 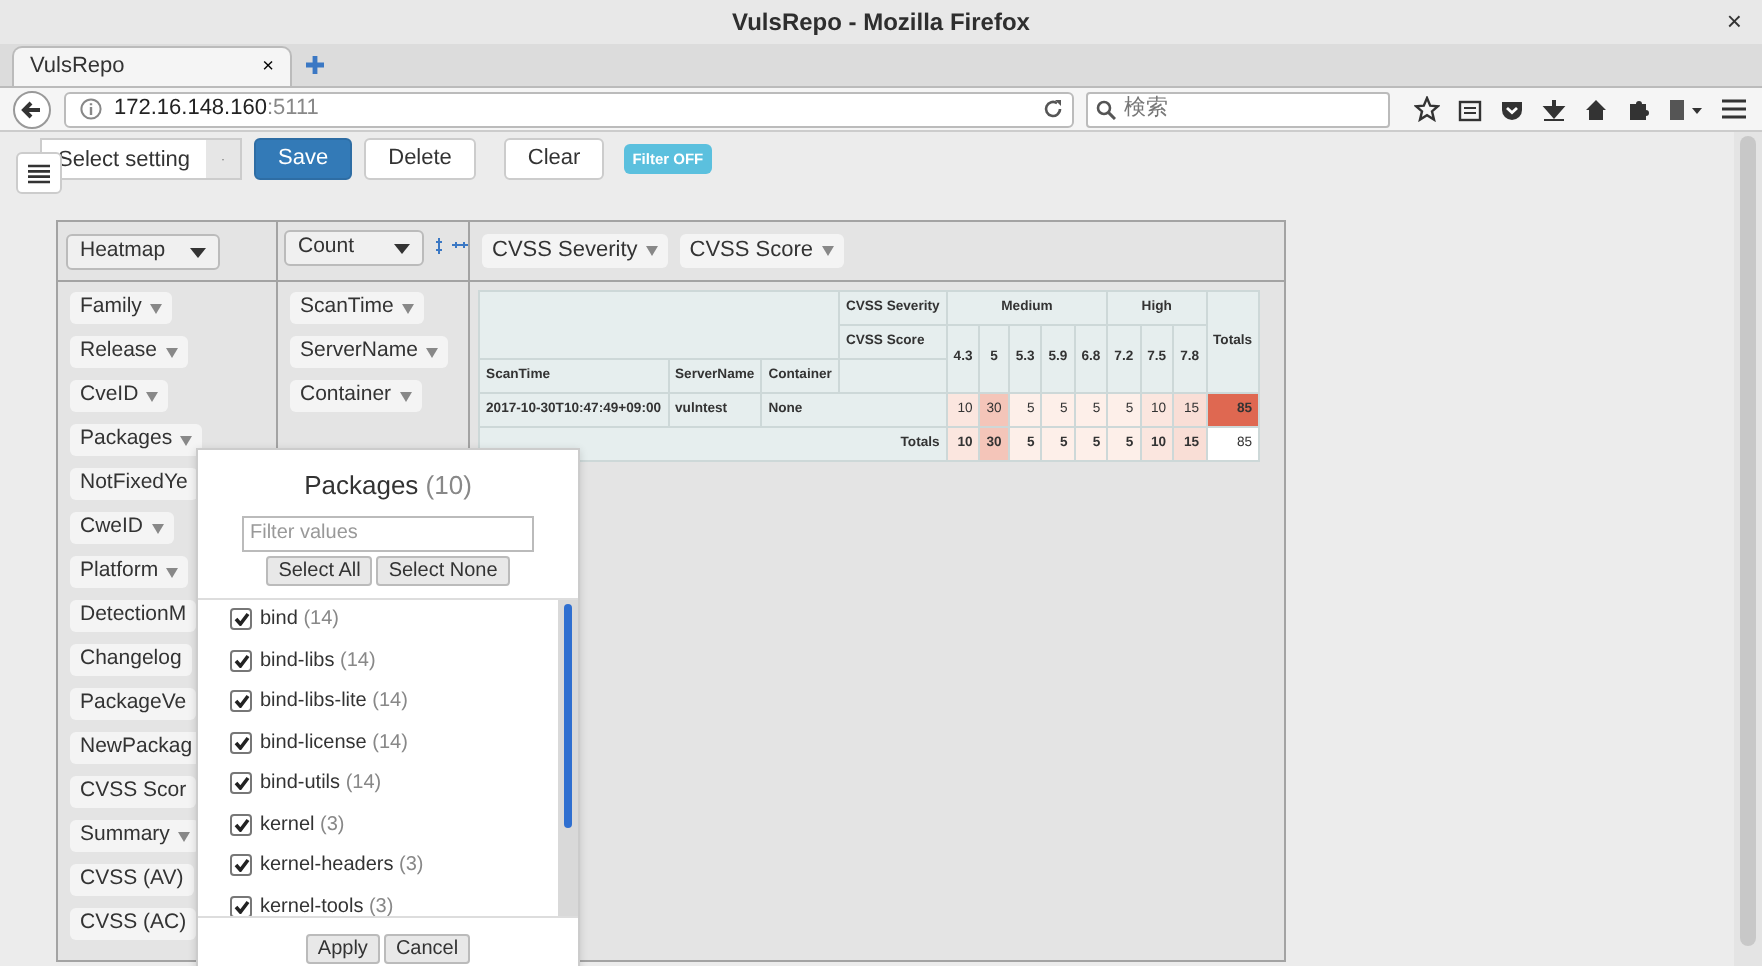 What do you see at coordinates (321, 784) in the screenshot?
I see `value-label: bind-utils (14)` at bounding box center [321, 784].